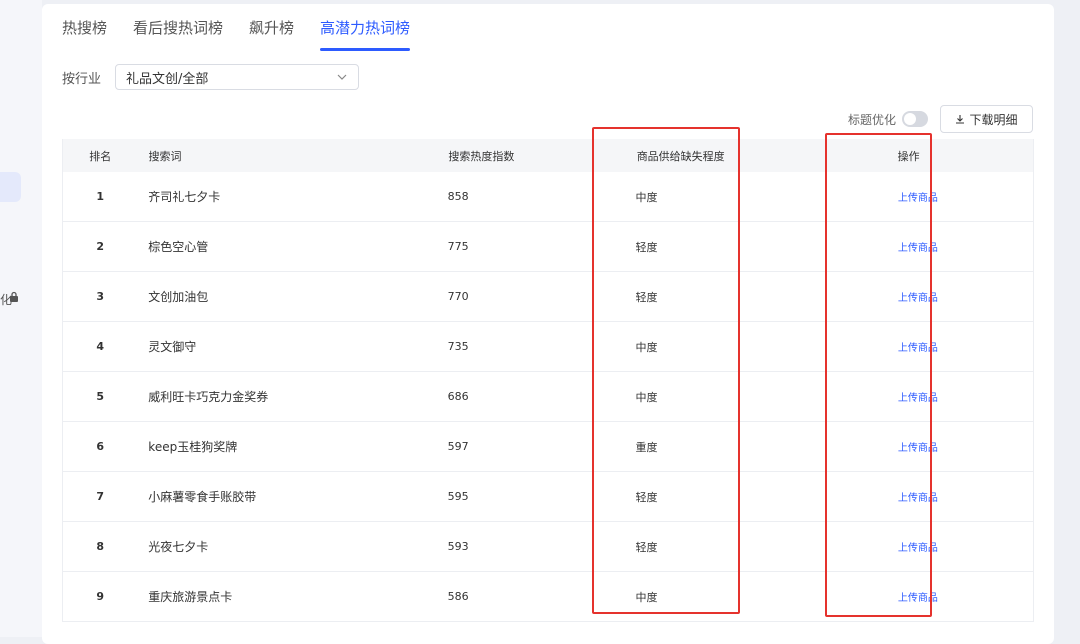  What do you see at coordinates (178, 34) in the screenshot?
I see `tab-after-view-search: 看后搜热词榜` at bounding box center [178, 34].